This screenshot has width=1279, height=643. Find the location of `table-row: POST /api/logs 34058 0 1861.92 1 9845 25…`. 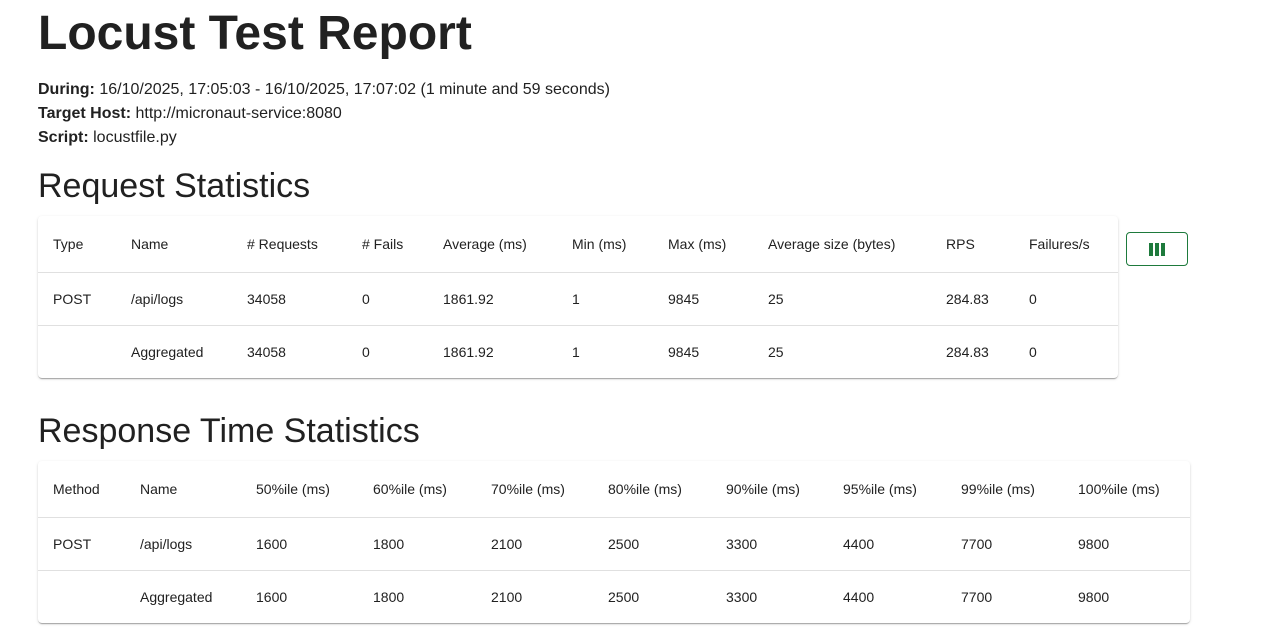

table-row: POST /api/logs 34058 0 1861.92 1 9845 25… is located at coordinates (578, 299).